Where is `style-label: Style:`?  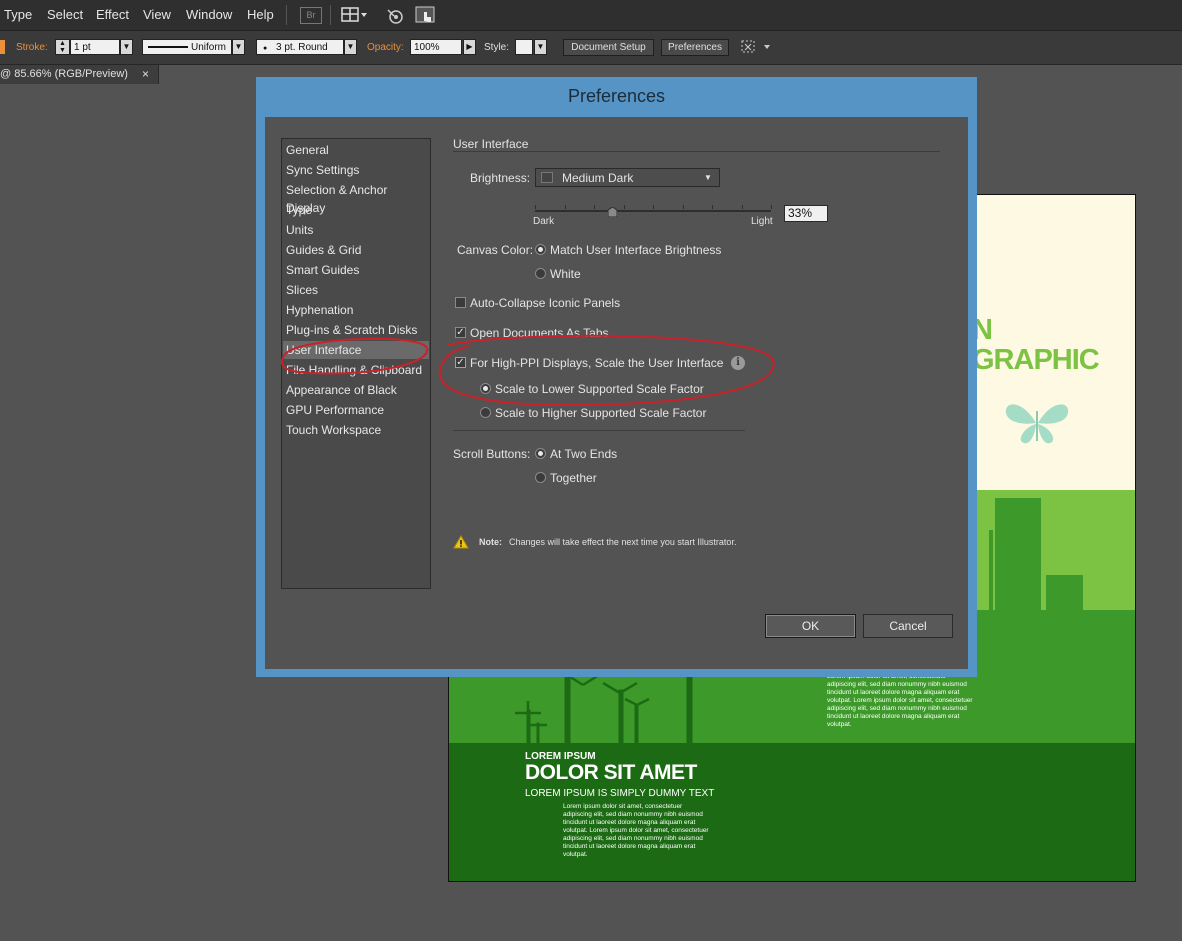 style-label: Style: is located at coordinates (497, 47).